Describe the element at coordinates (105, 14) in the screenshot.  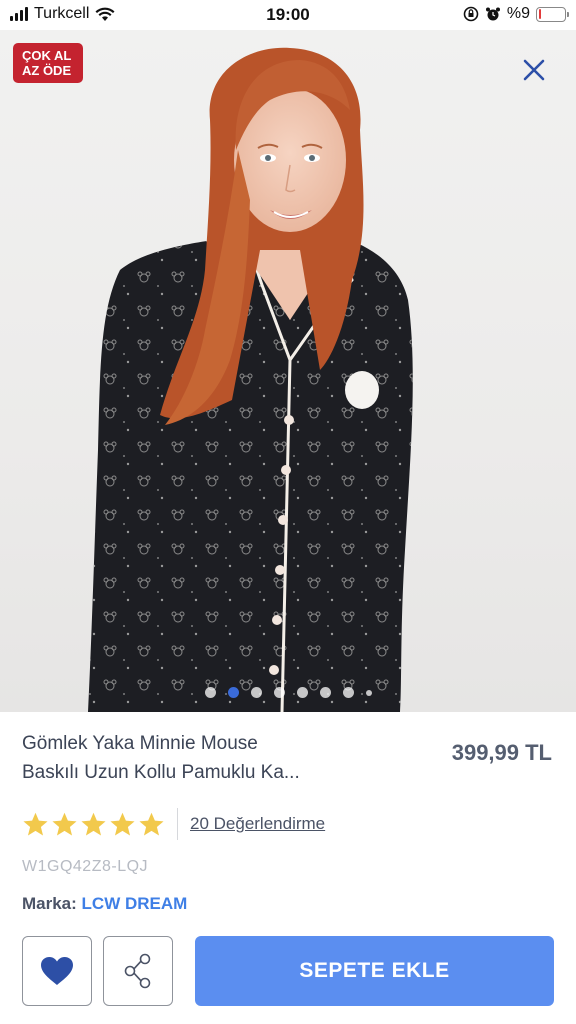
I see `wifi-icon` at that location.